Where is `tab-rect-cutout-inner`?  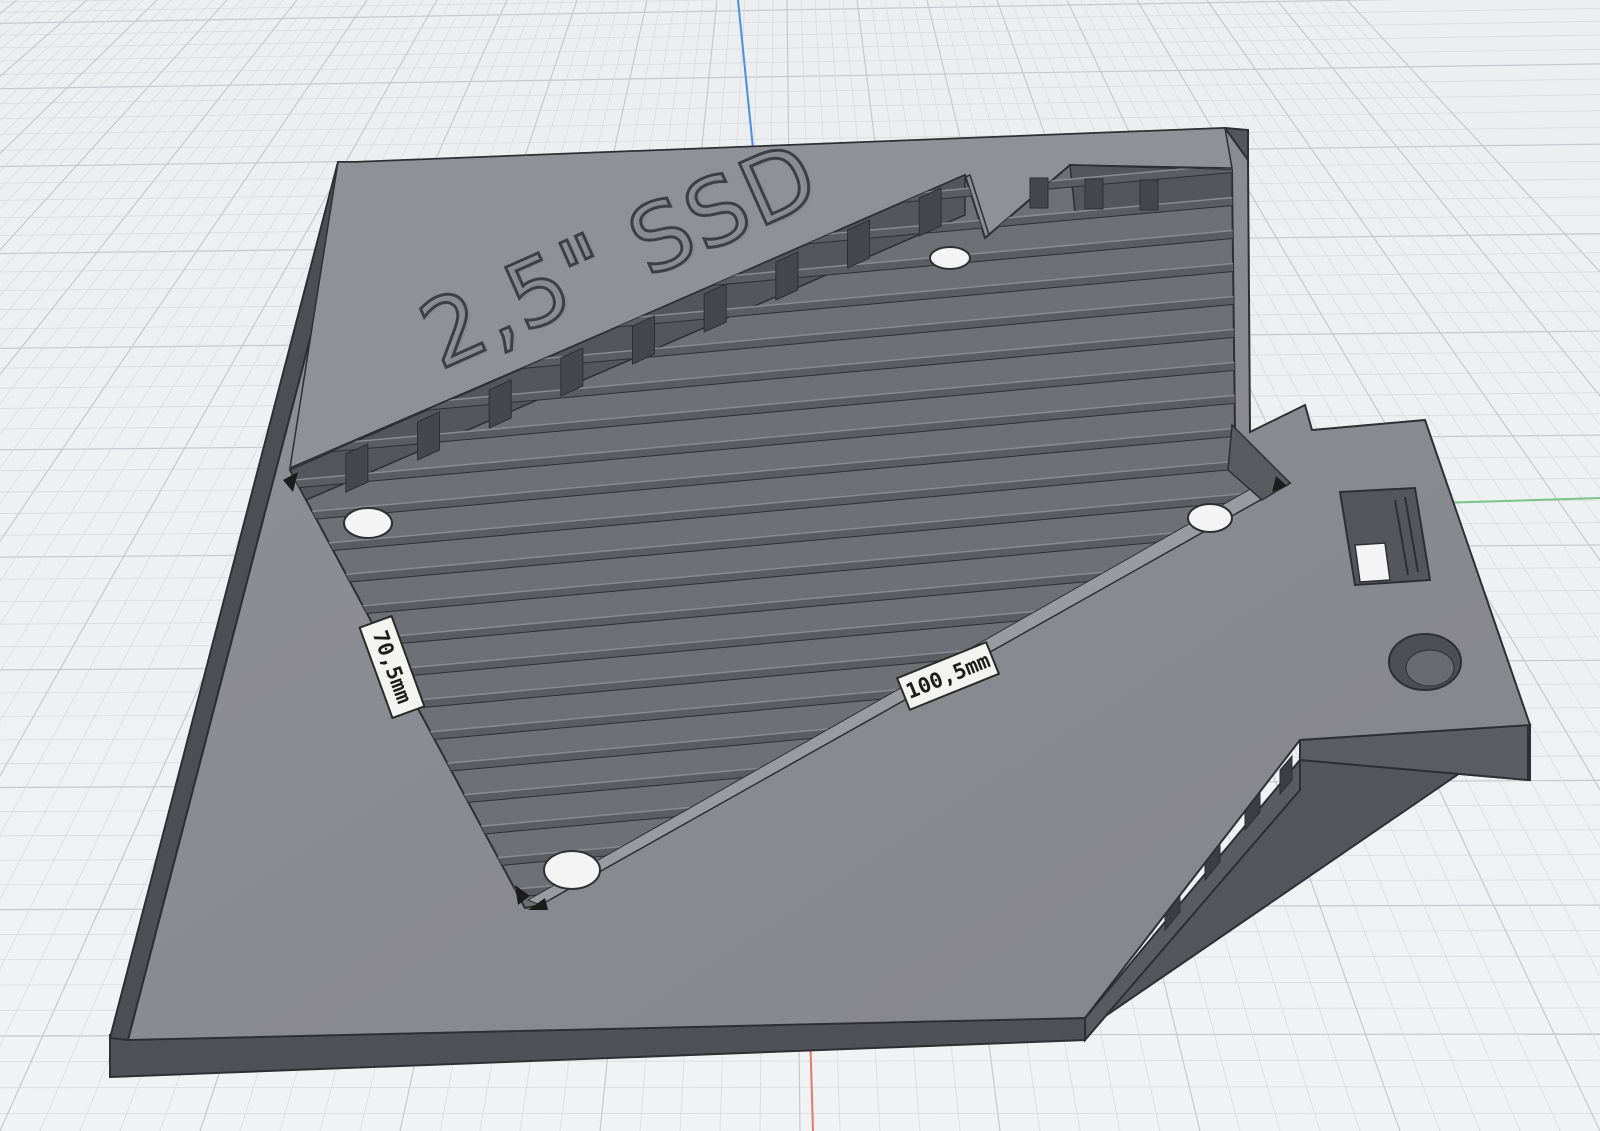 tab-rect-cutout-inner is located at coordinates (1372, 562).